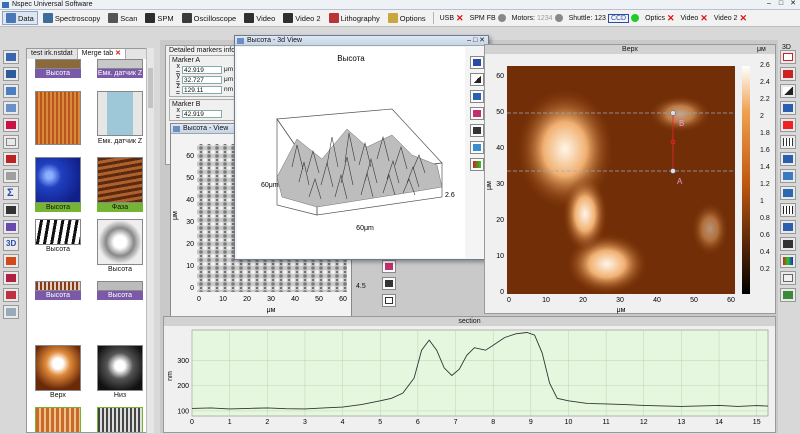  I want to click on export-button, so click(11, 125).